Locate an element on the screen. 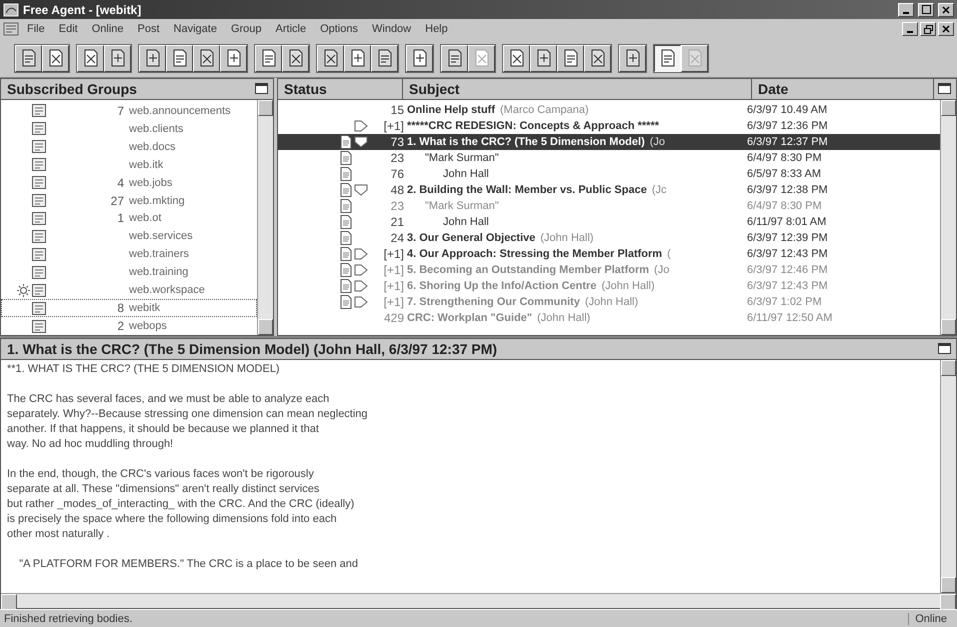  unread-count: 4 is located at coordinates (120, 183).